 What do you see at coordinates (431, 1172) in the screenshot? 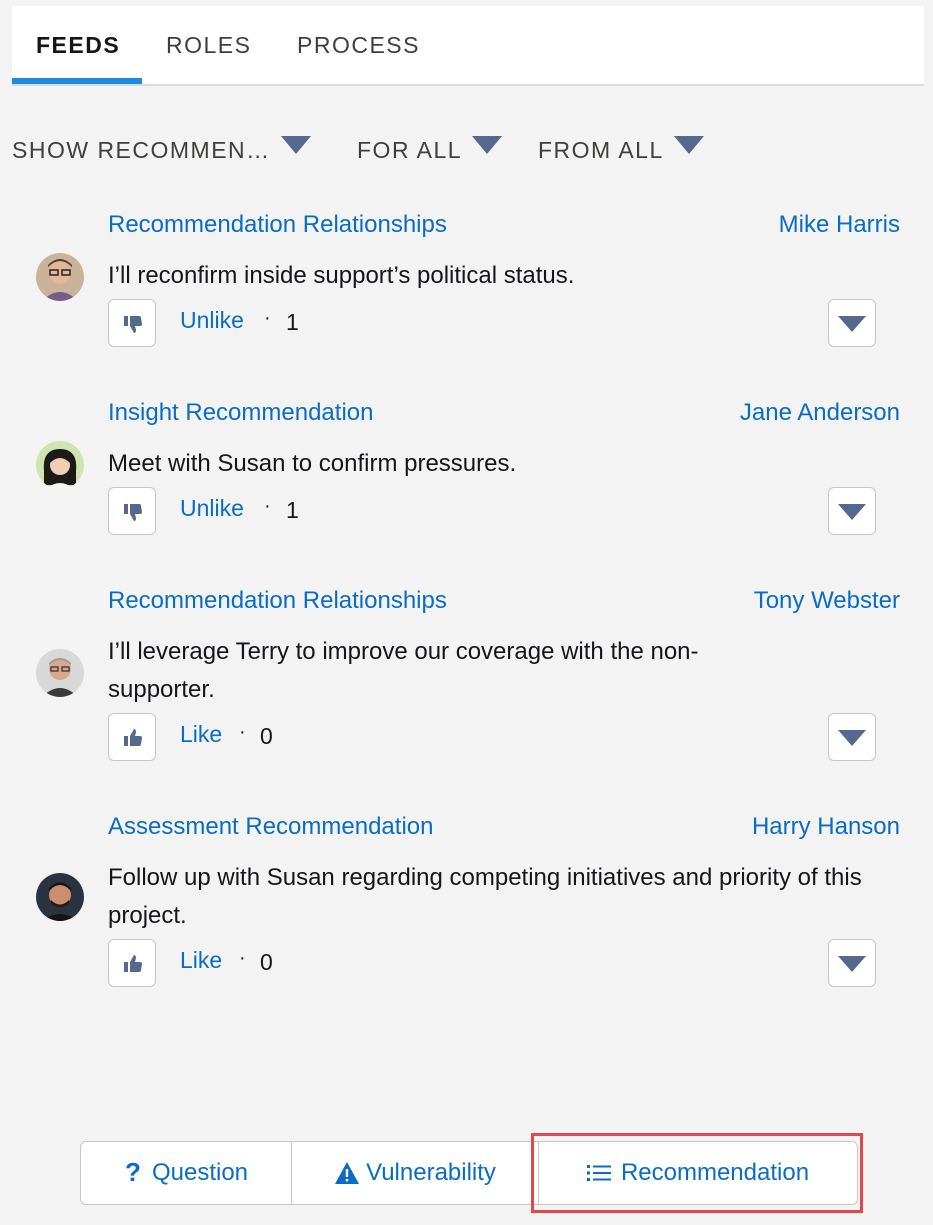
I see `vulnerability-label: Vulnerability` at bounding box center [431, 1172].